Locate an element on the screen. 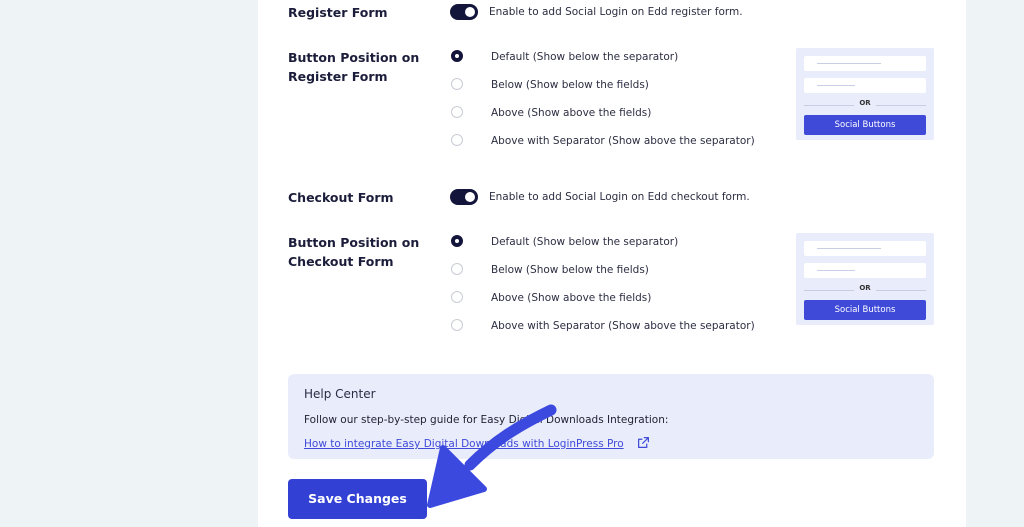  checkout-option-default: Default (Show below the separator) is located at coordinates (616, 242).